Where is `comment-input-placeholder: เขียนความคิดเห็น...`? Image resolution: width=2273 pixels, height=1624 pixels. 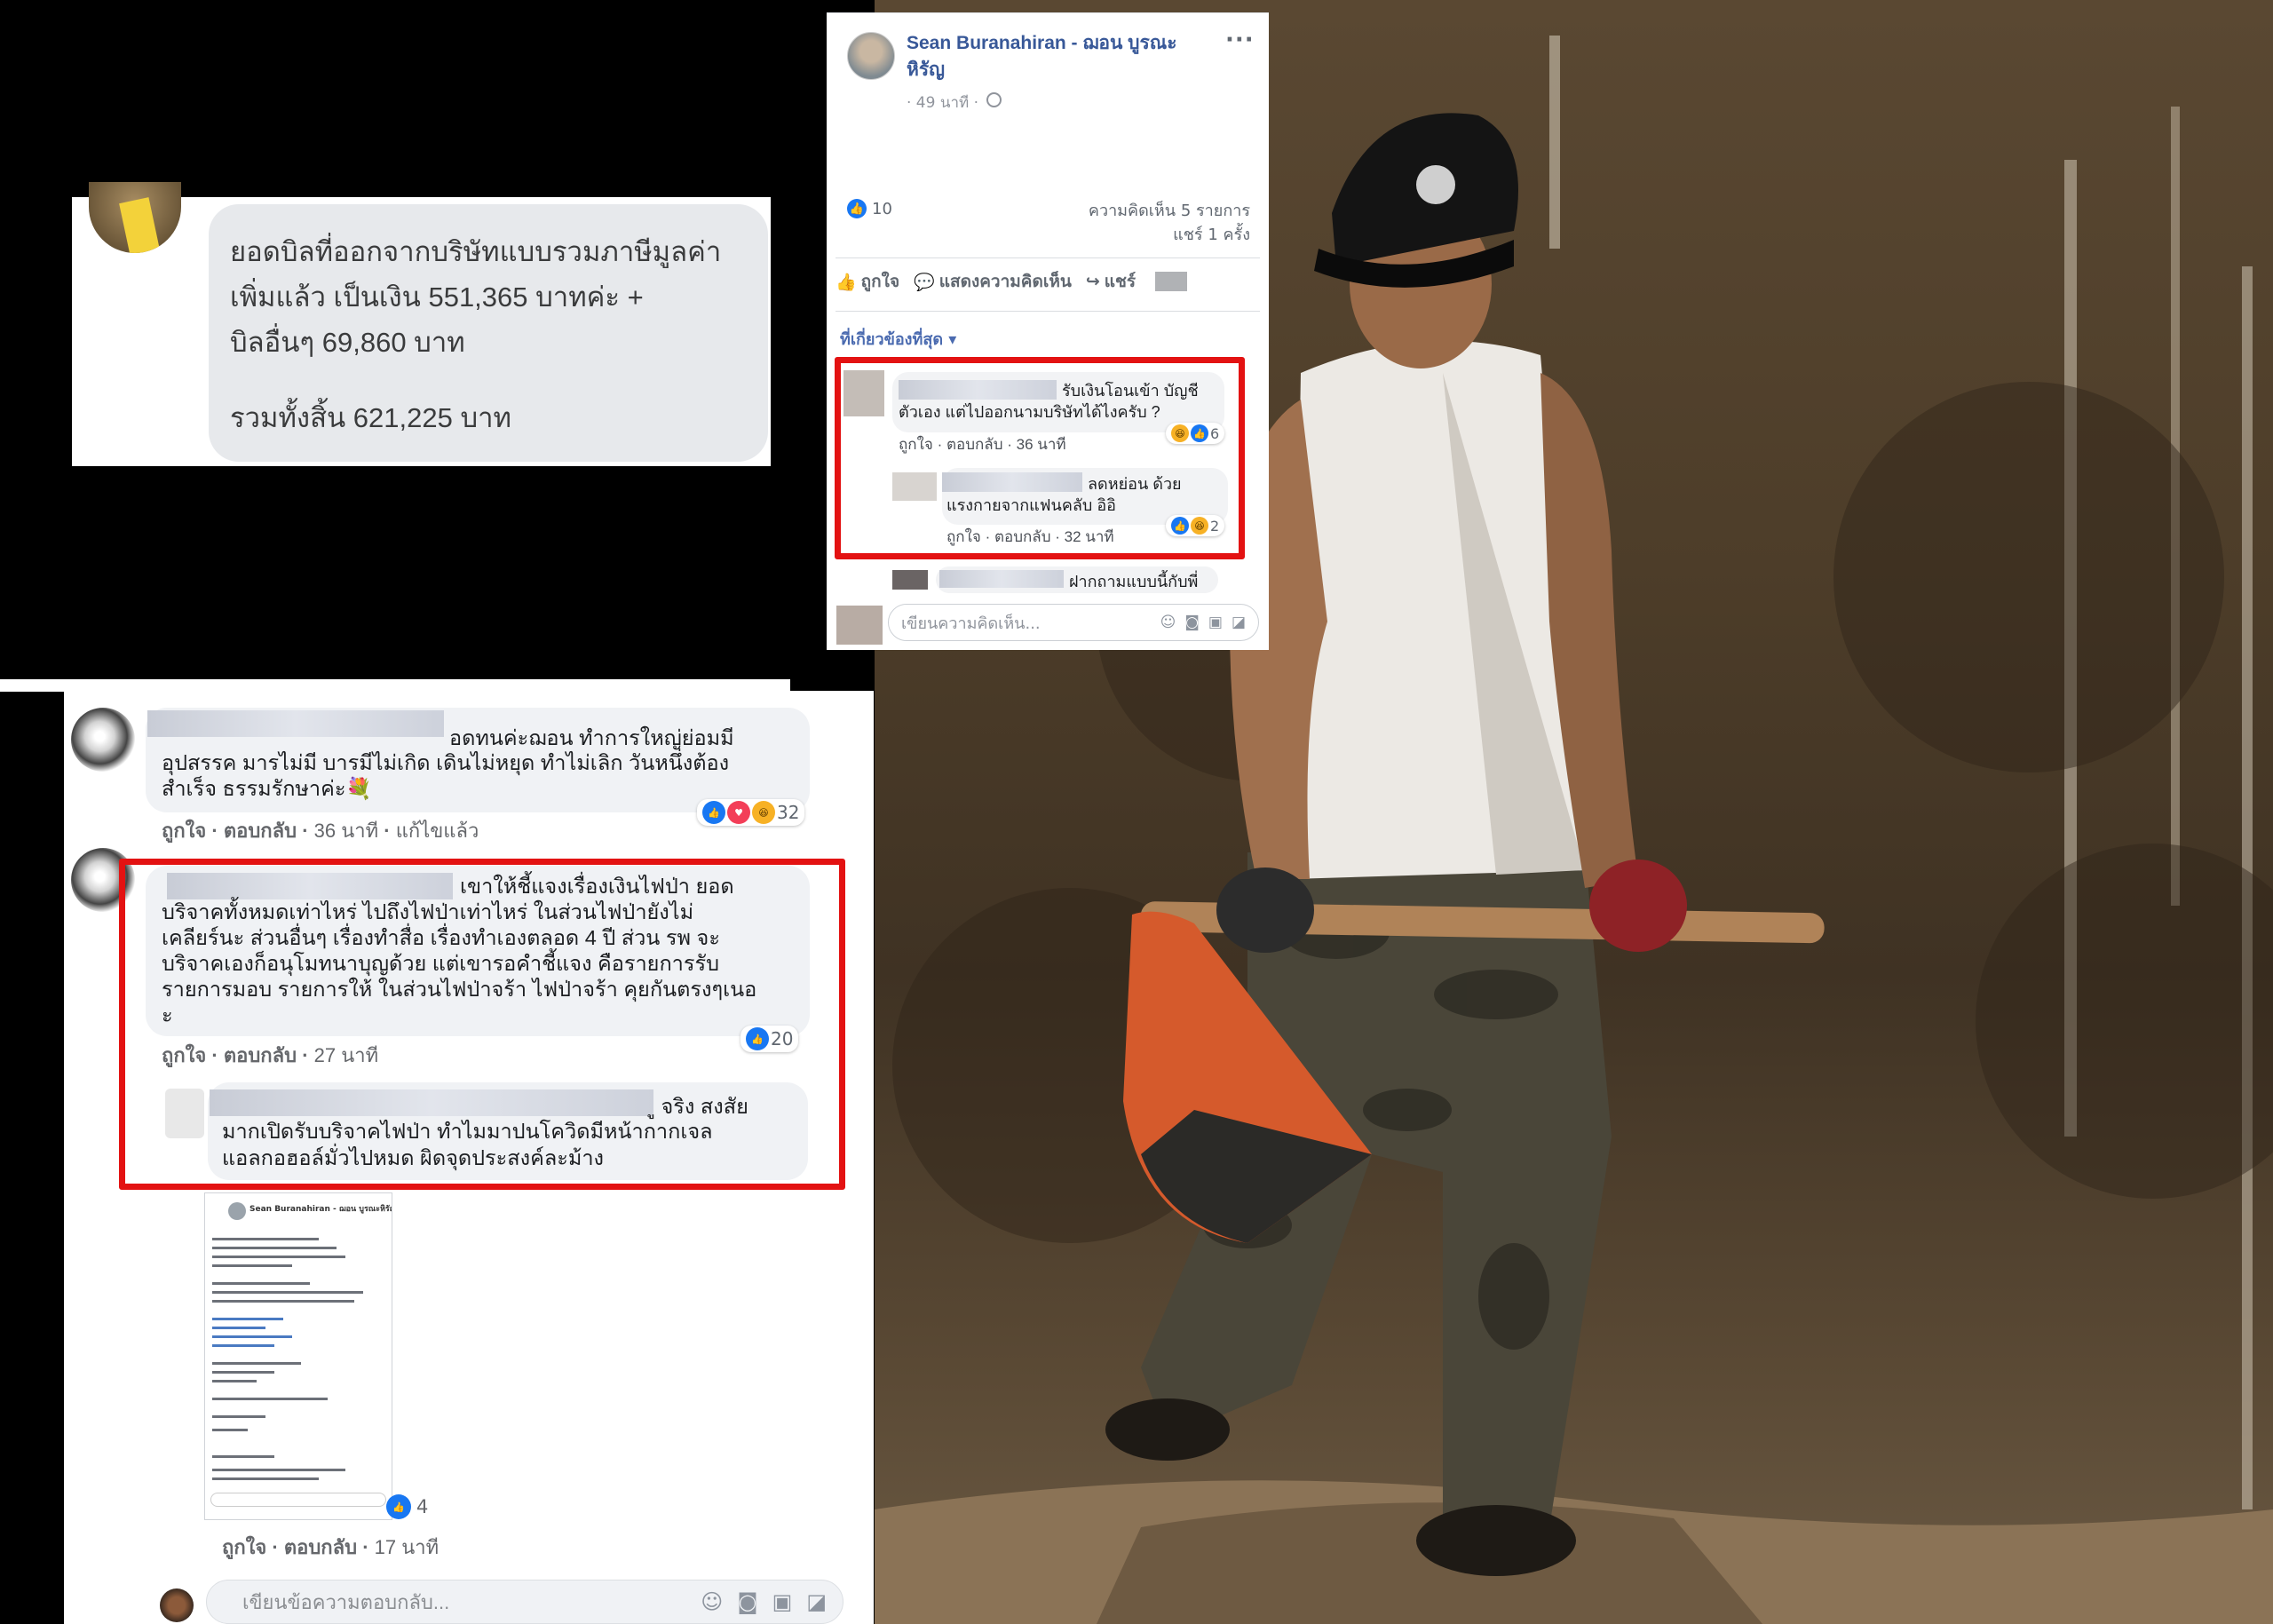
comment-input-placeholder: เขียนความคิดเห็น... is located at coordinates (971, 623).